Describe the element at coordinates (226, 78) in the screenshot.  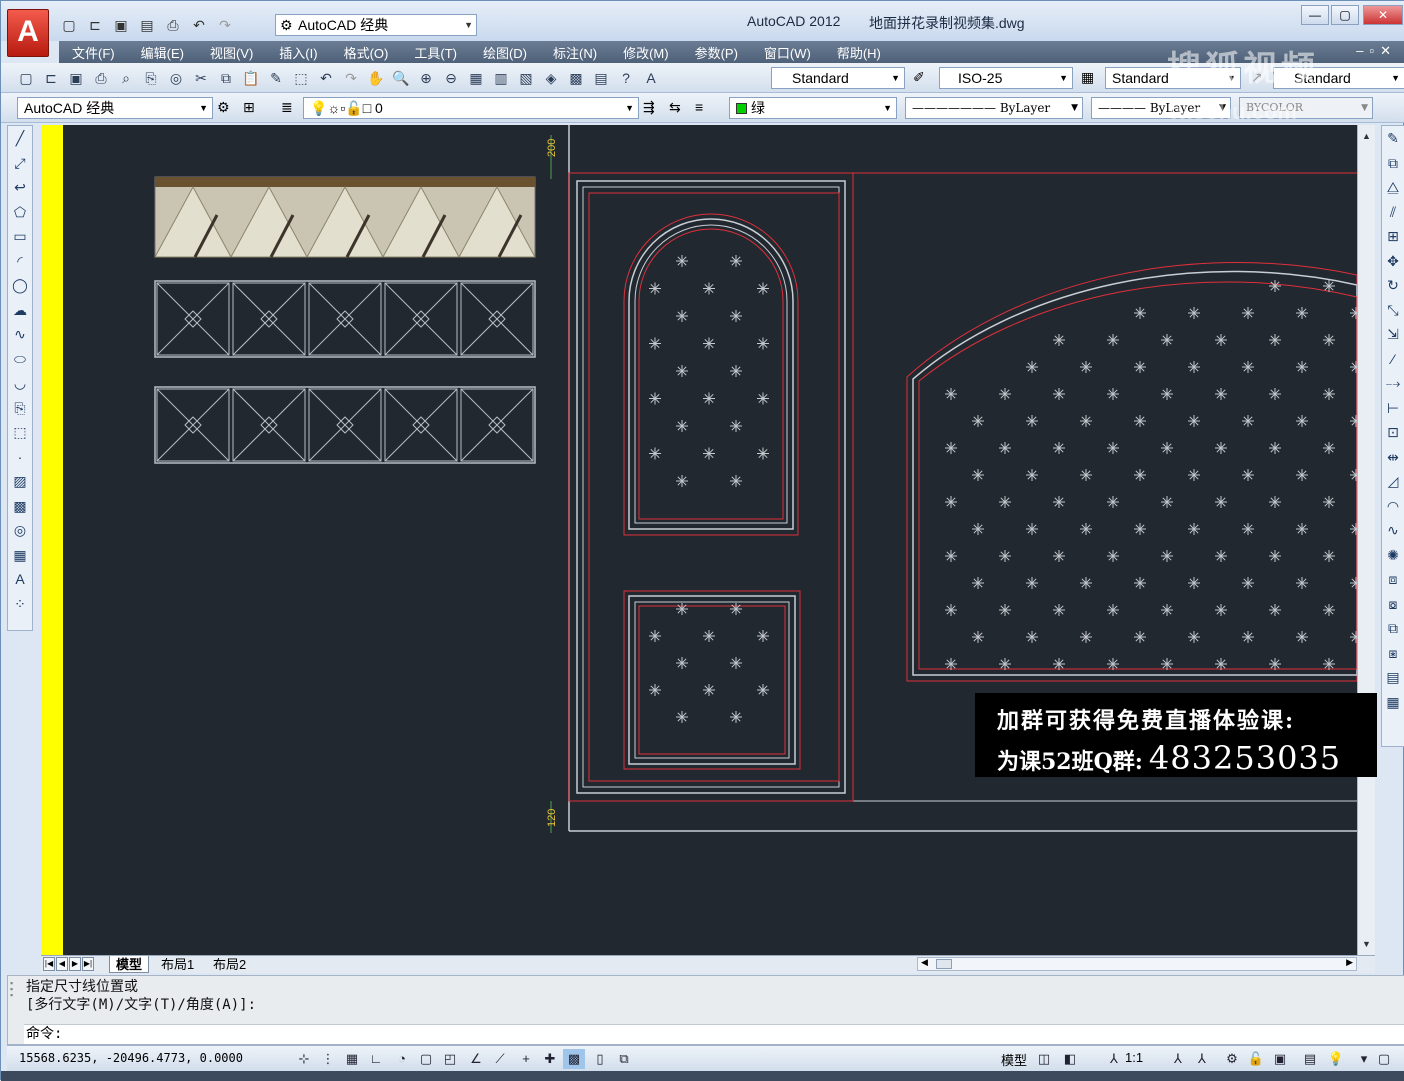
I see `copy-icon: ⧉` at that location.